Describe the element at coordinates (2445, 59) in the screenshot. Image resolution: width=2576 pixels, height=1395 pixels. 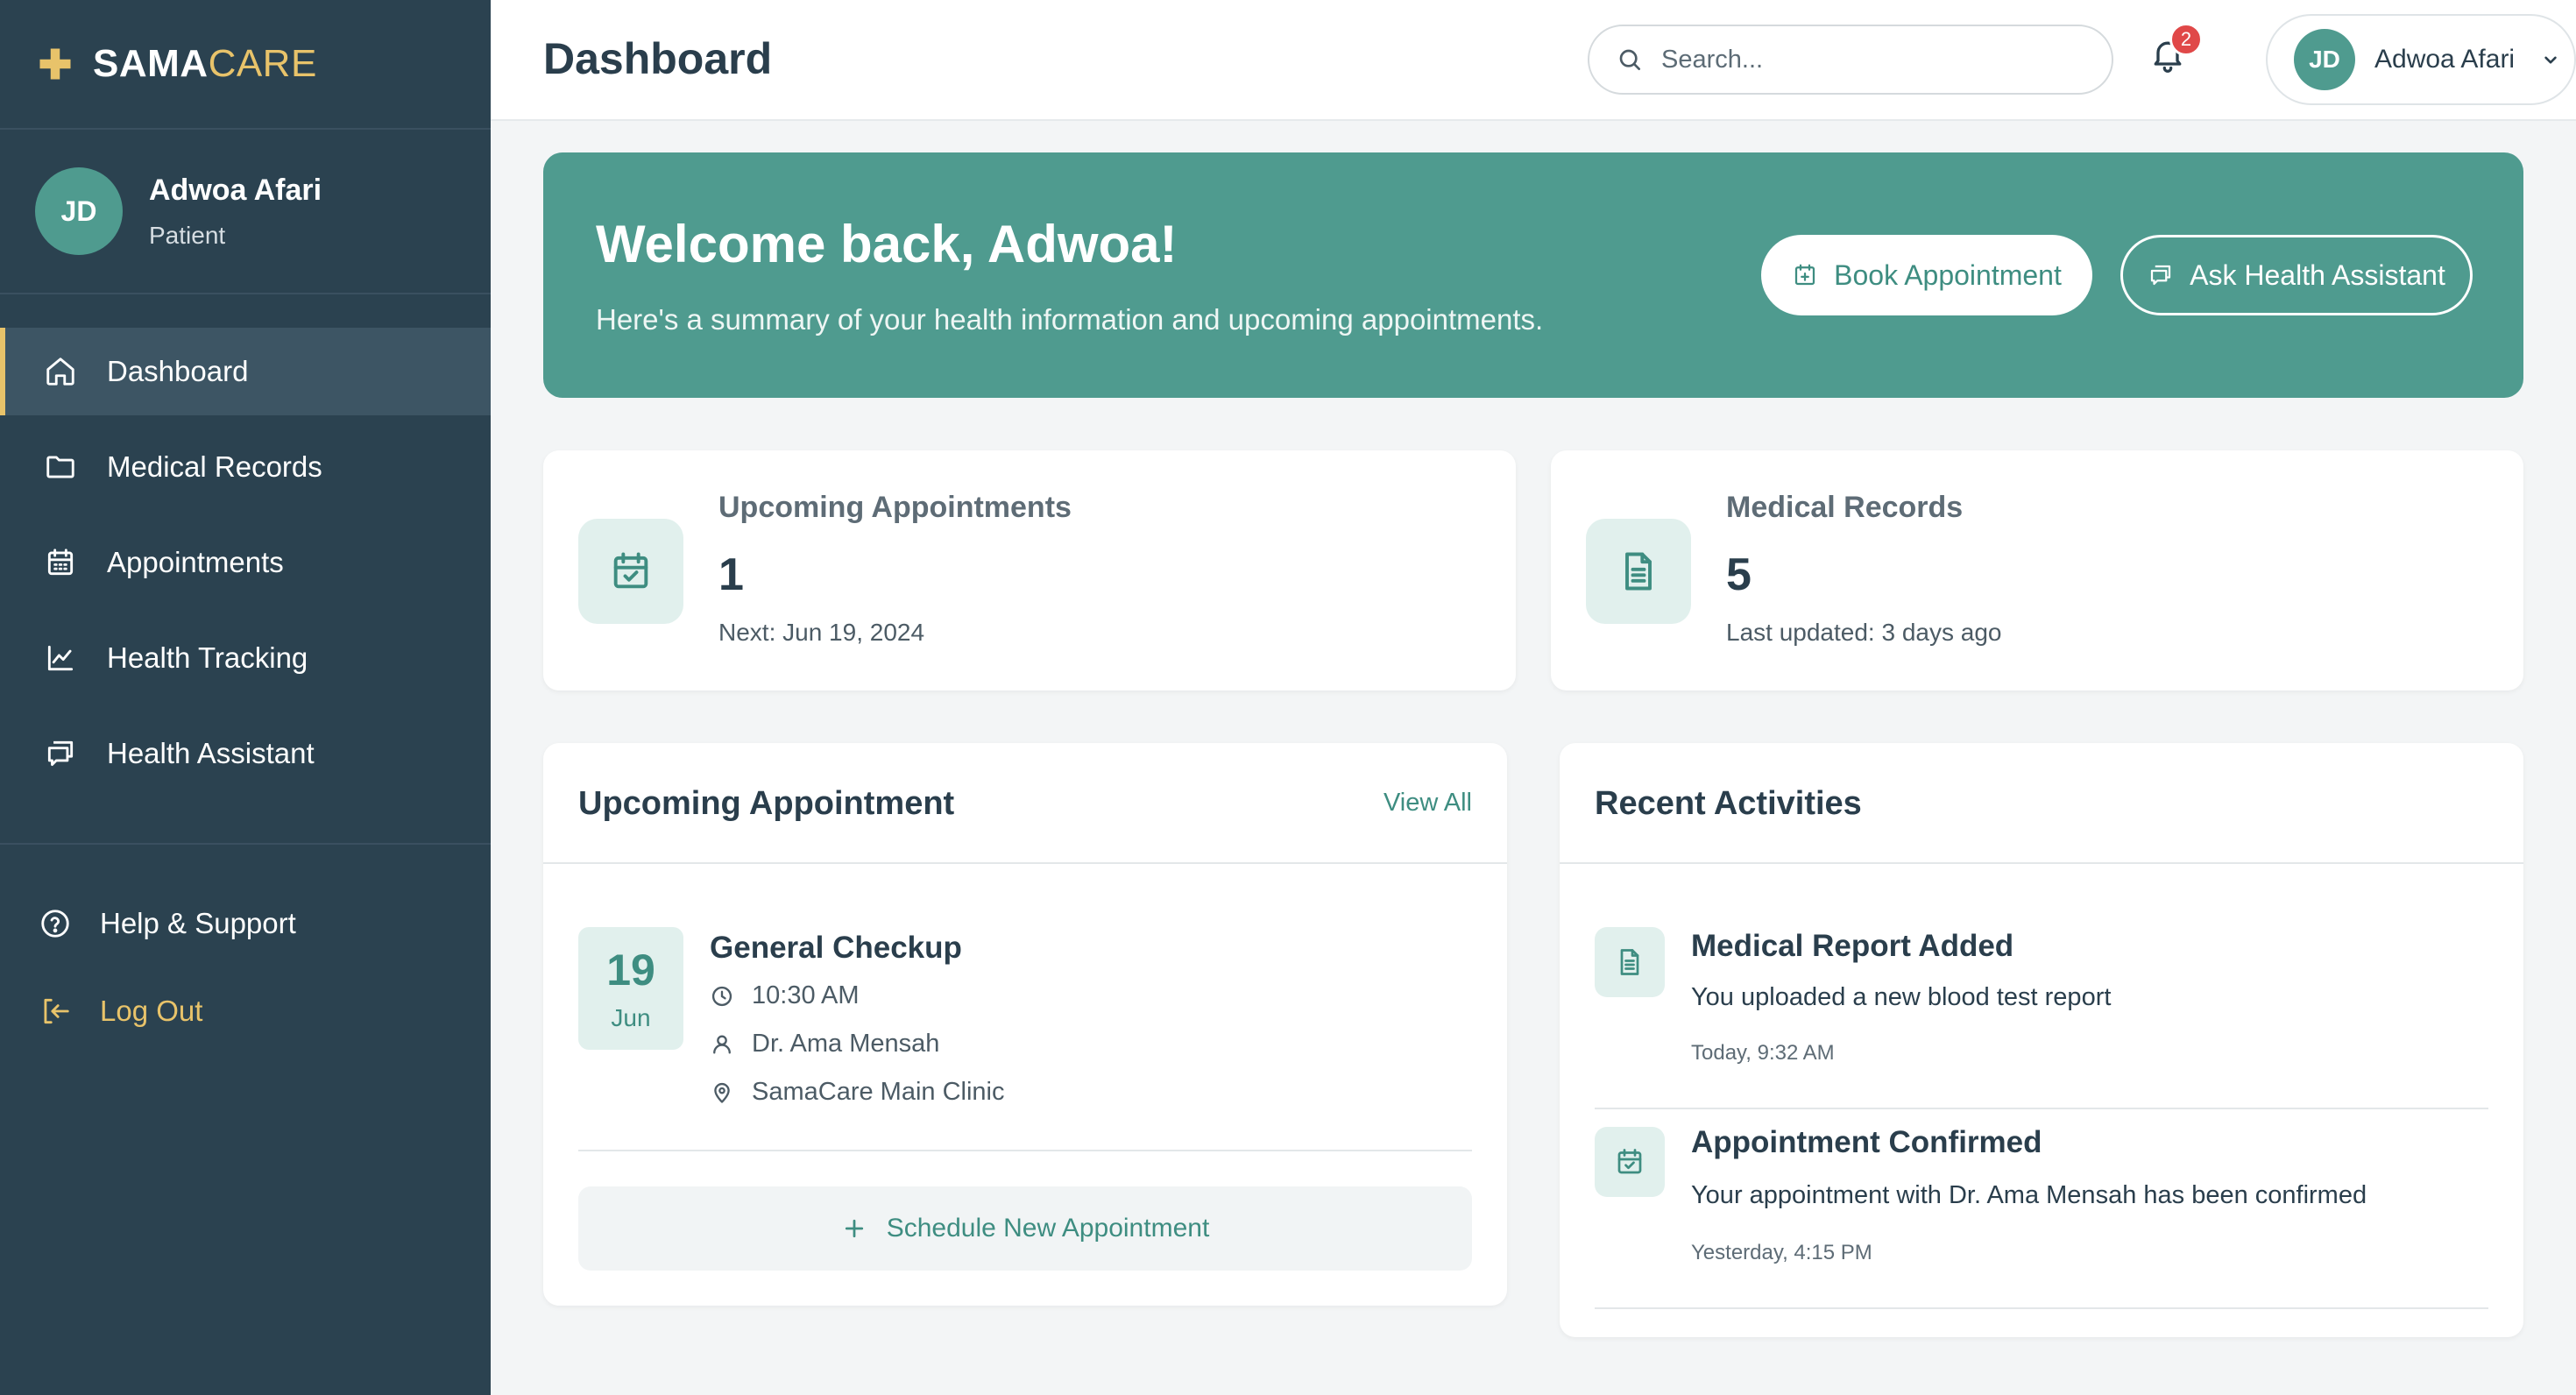
I see `user-name: Adwoa Afari` at that location.